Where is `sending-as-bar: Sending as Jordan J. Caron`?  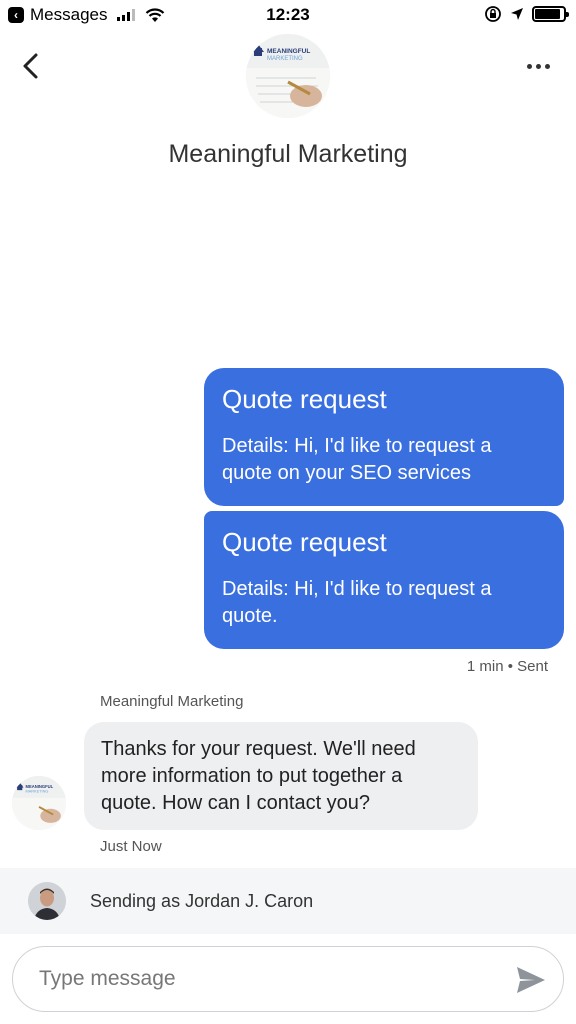 sending-as-bar: Sending as Jordan J. Caron is located at coordinates (288, 901).